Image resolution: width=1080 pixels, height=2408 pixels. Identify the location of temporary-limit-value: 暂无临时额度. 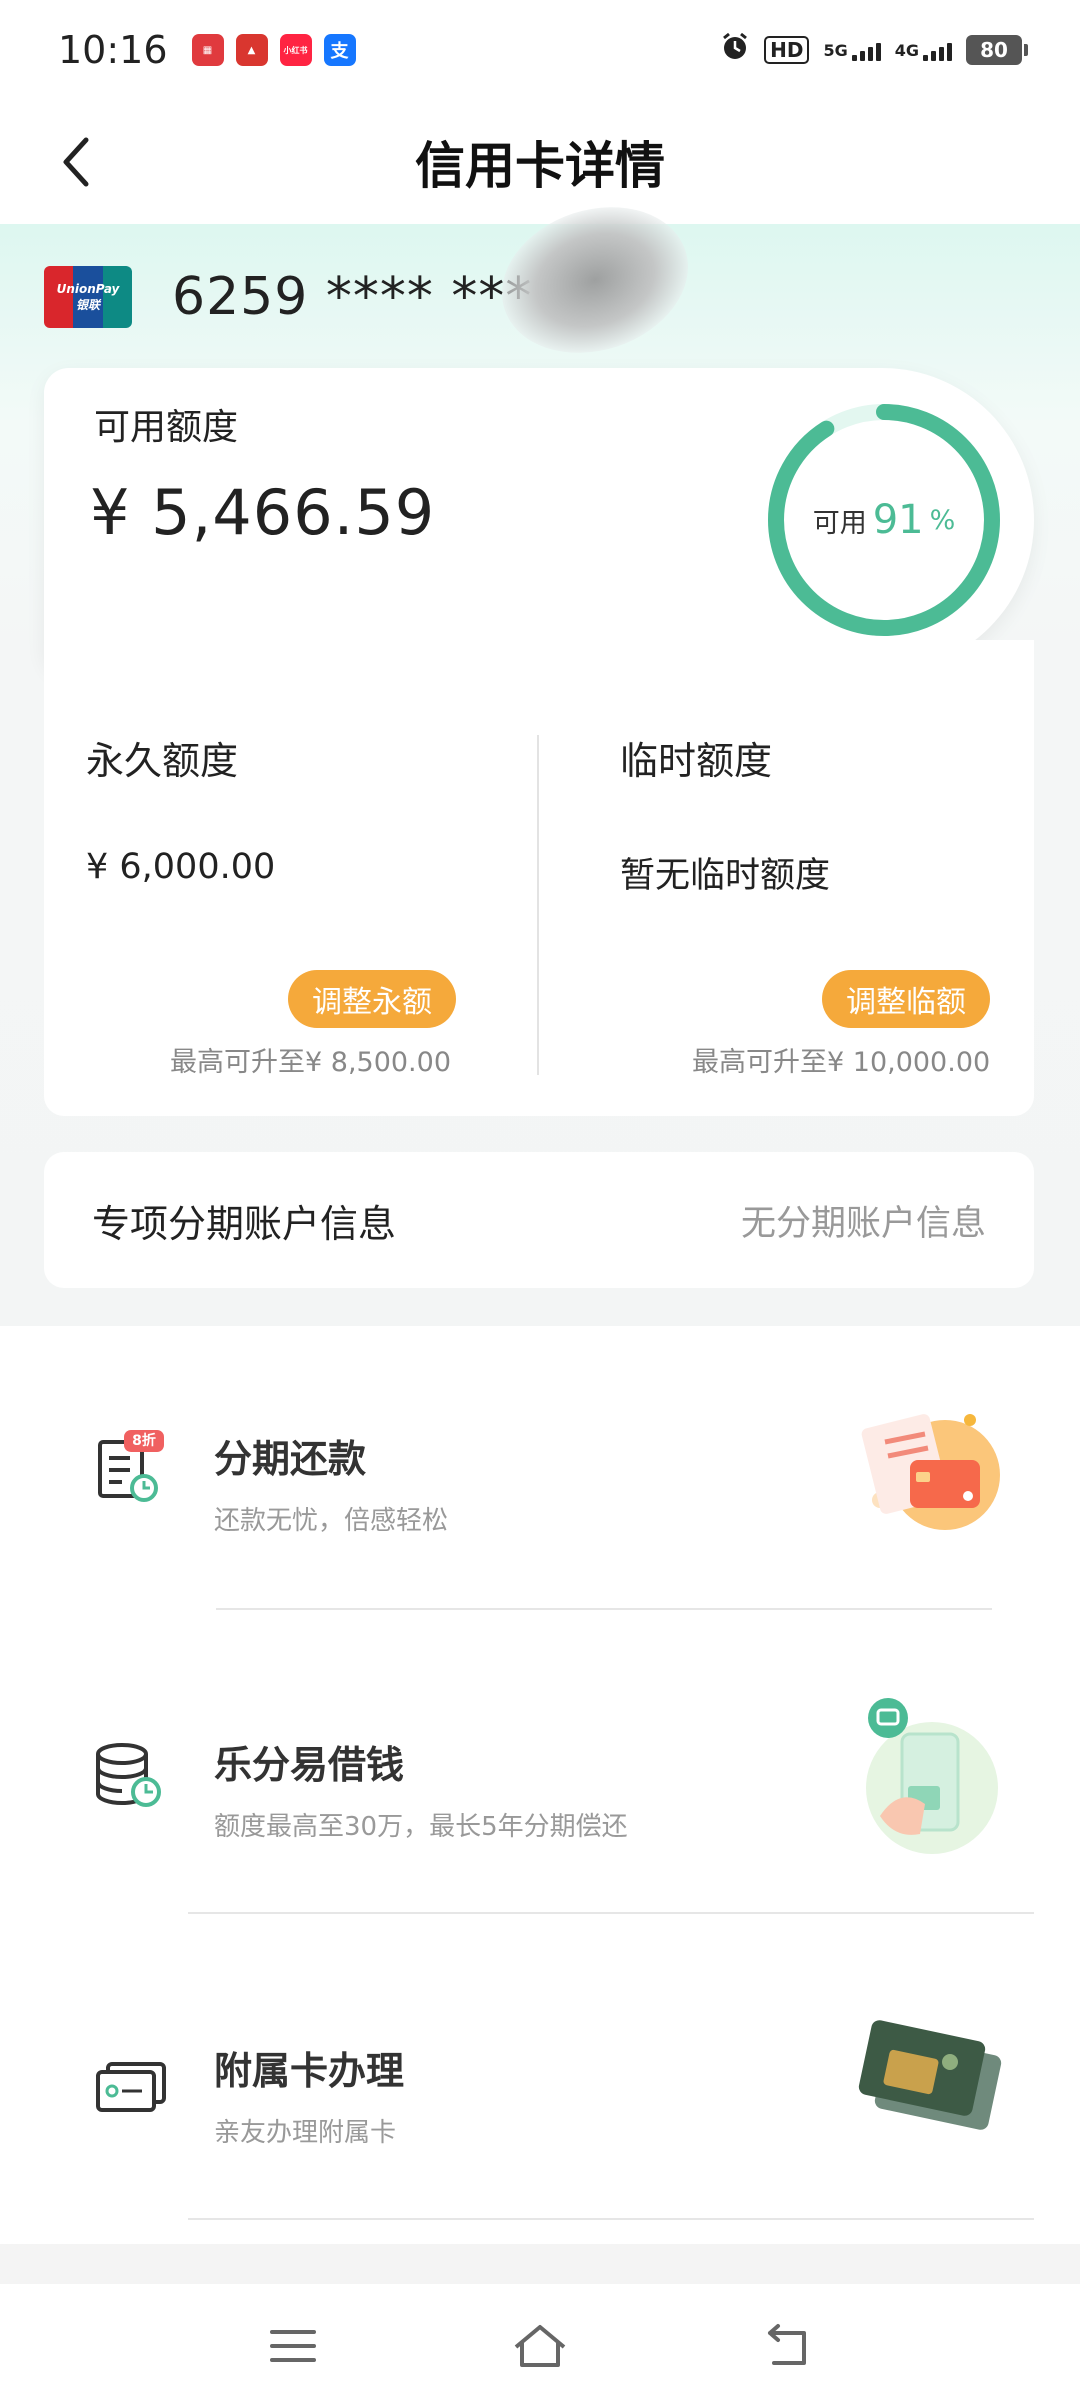
(725, 876).